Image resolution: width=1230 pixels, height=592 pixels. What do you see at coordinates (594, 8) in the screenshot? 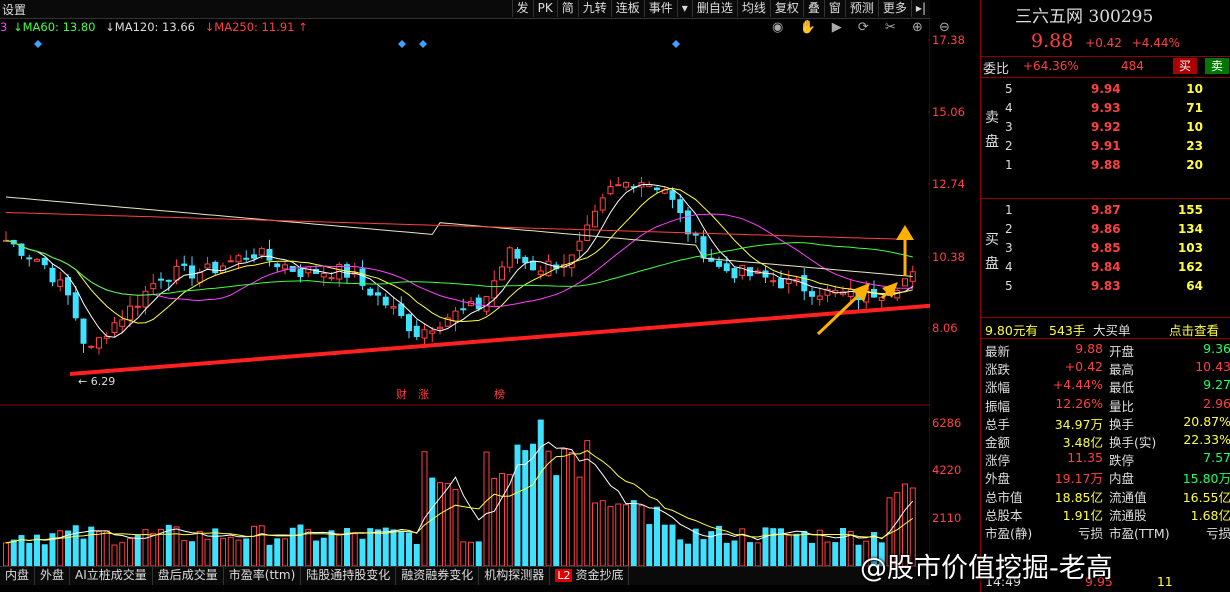
I see `toolbar-button-3: 九转` at bounding box center [594, 8].